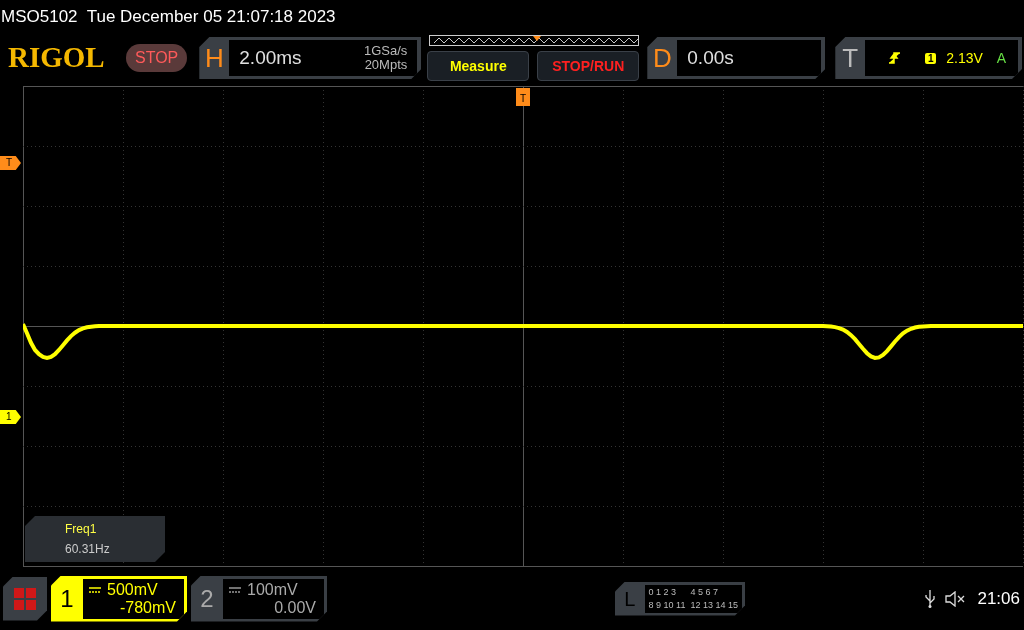 Image resolution: width=1024 pixels, height=630 pixels. Describe the element at coordinates (10, 163) in the screenshot. I see `trigger-level-marker: T` at that location.